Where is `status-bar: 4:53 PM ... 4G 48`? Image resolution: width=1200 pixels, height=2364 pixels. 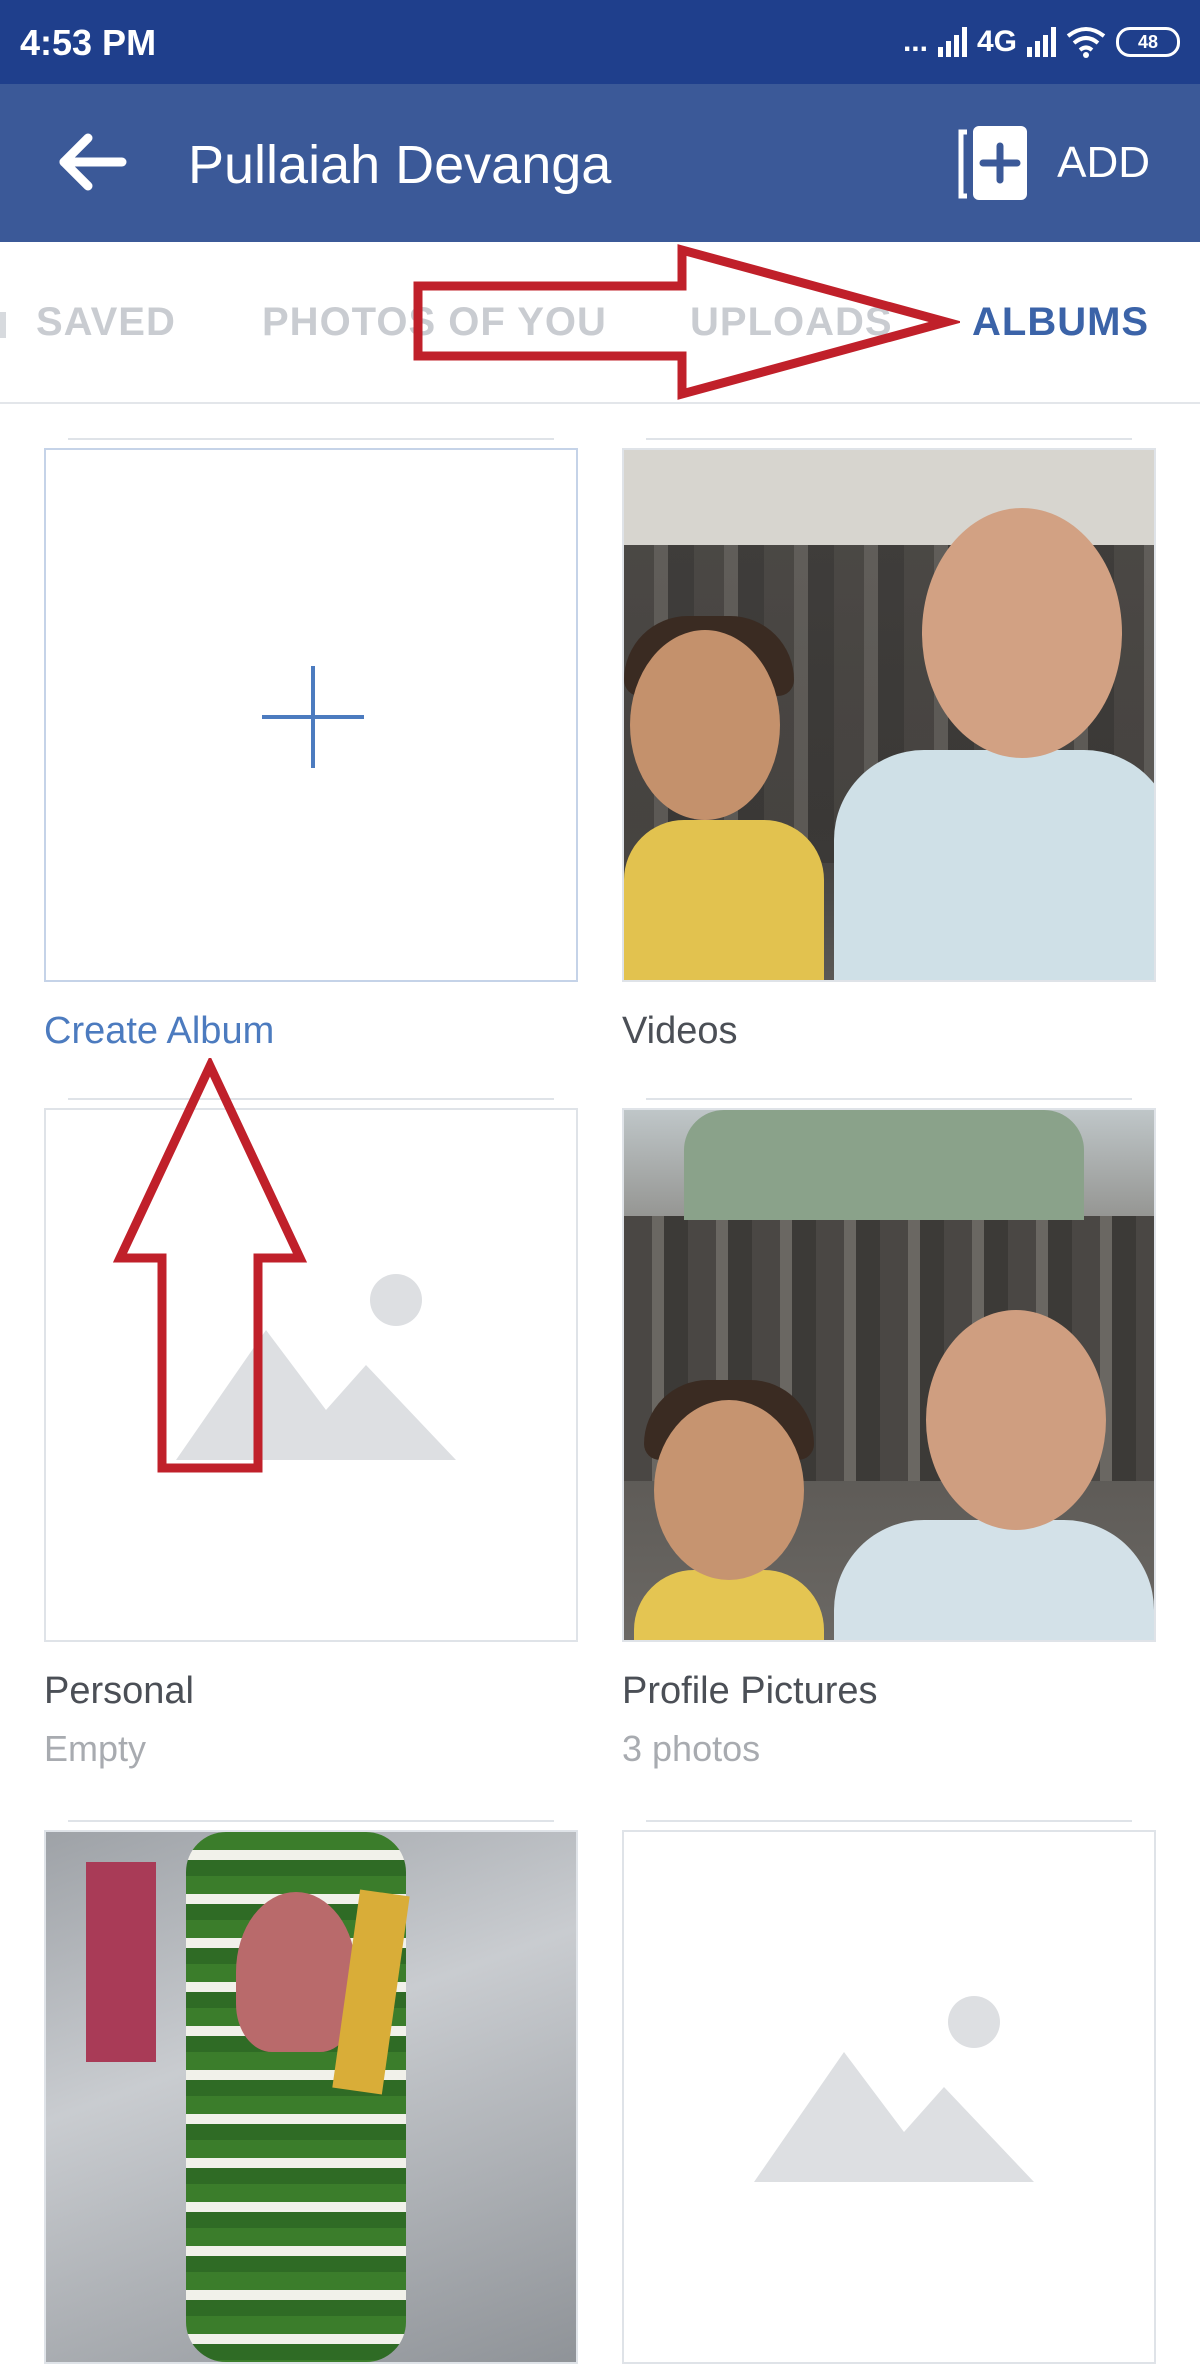
status-bar: 4:53 PM ... 4G 48 is located at coordinates (600, 42).